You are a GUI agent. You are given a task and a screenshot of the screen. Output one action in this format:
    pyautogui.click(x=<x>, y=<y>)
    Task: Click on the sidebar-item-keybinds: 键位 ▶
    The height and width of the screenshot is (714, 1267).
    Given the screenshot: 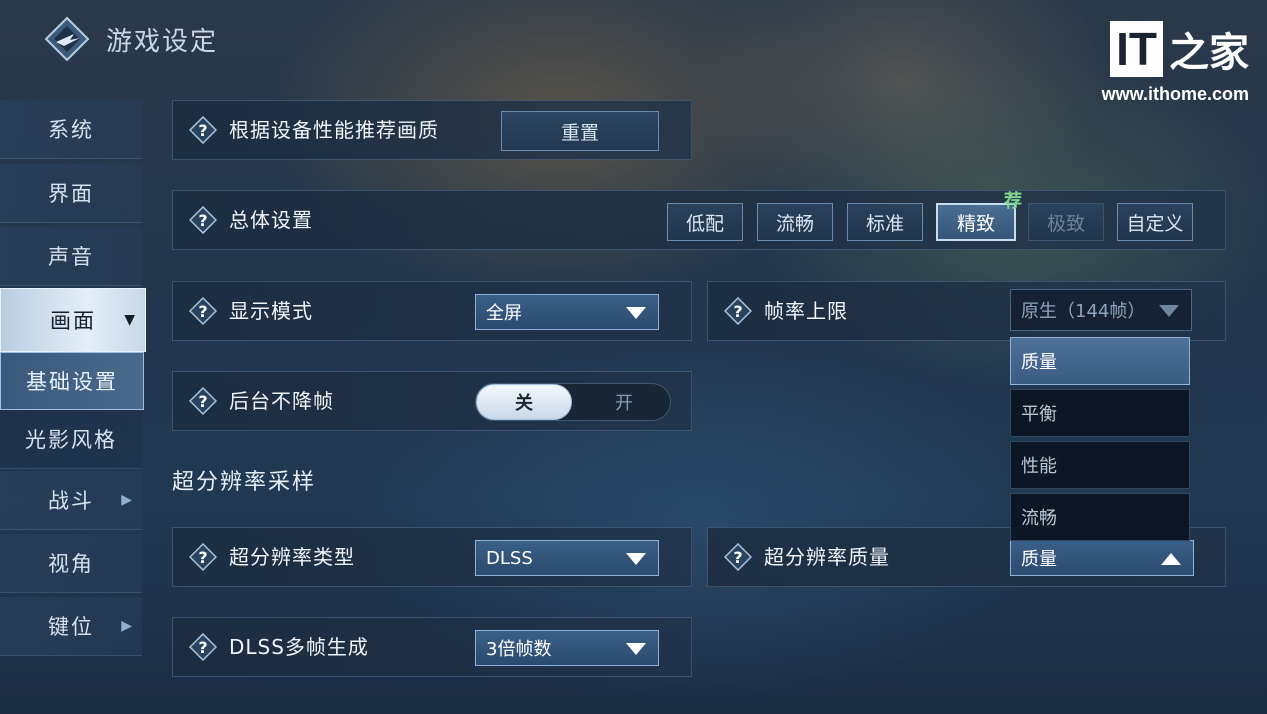 What is the action you would take?
    pyautogui.click(x=71, y=626)
    